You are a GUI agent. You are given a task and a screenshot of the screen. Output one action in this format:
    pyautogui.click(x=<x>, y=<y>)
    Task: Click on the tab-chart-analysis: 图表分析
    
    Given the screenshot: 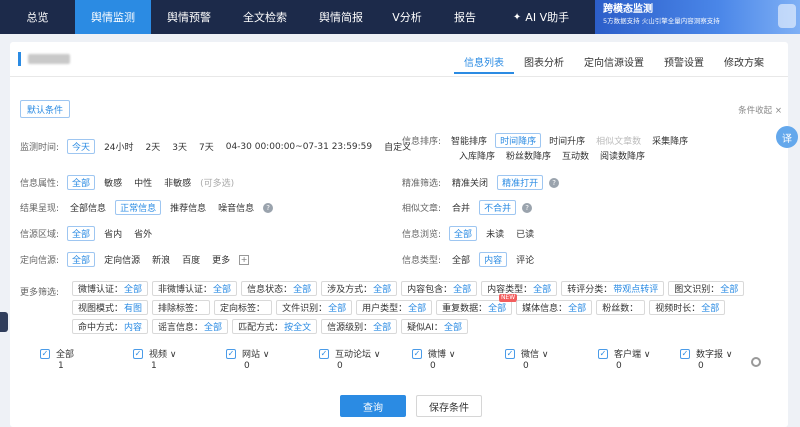 What is the action you would take?
    pyautogui.click(x=544, y=62)
    